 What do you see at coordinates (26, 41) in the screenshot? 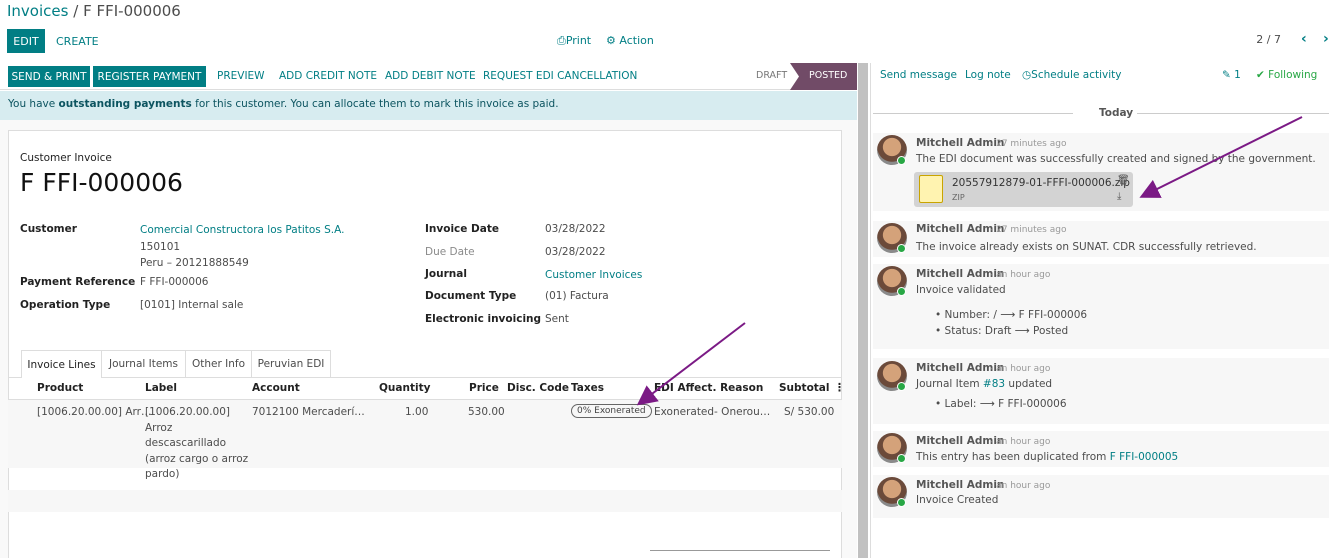
I see `edit-button: EDIT` at bounding box center [26, 41].